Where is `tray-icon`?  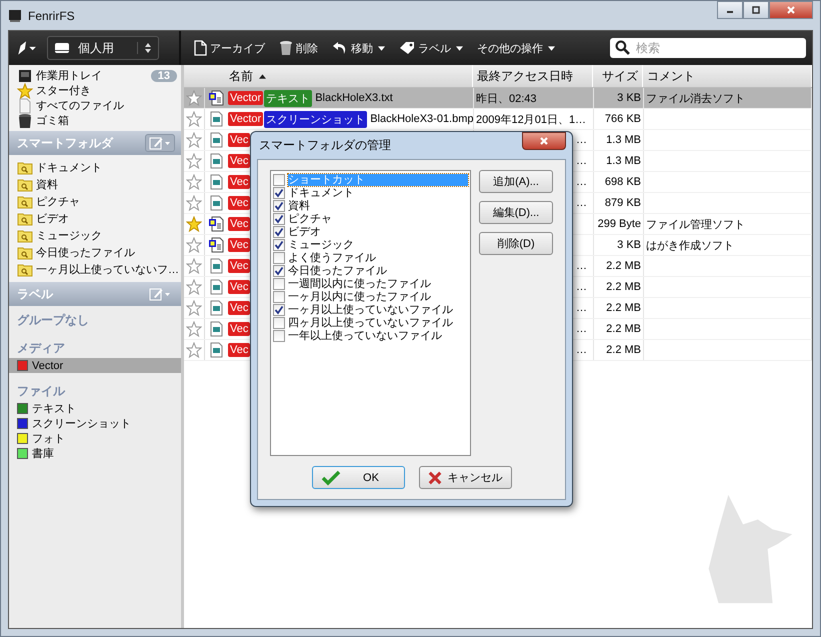
tray-icon is located at coordinates (25, 75).